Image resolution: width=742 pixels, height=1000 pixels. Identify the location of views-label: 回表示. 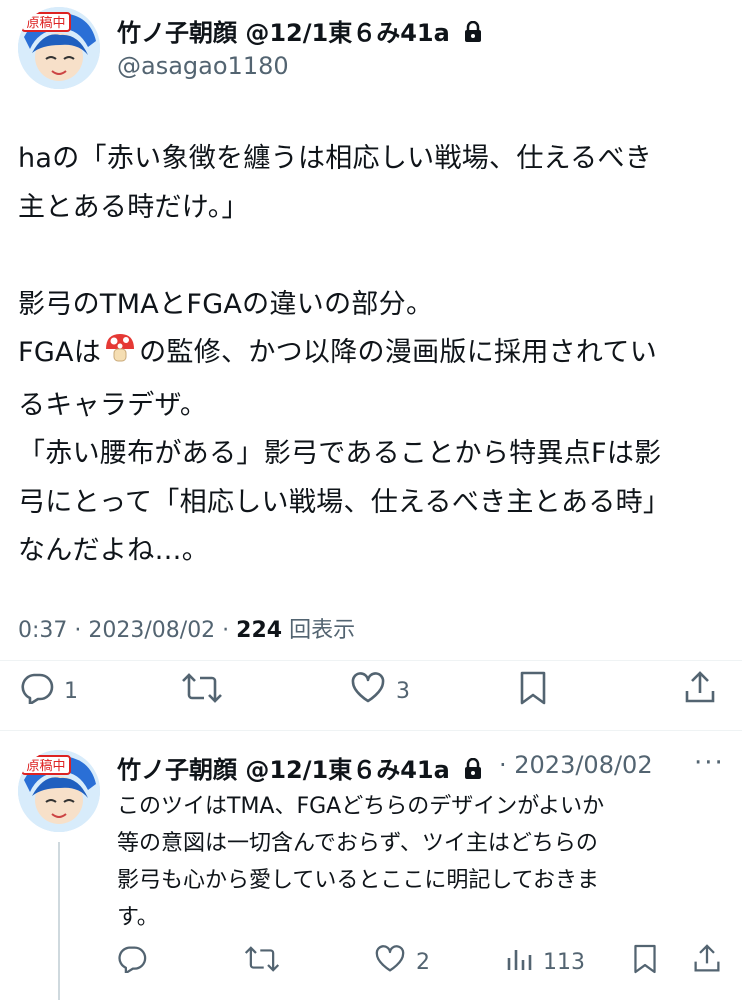
(322, 630).